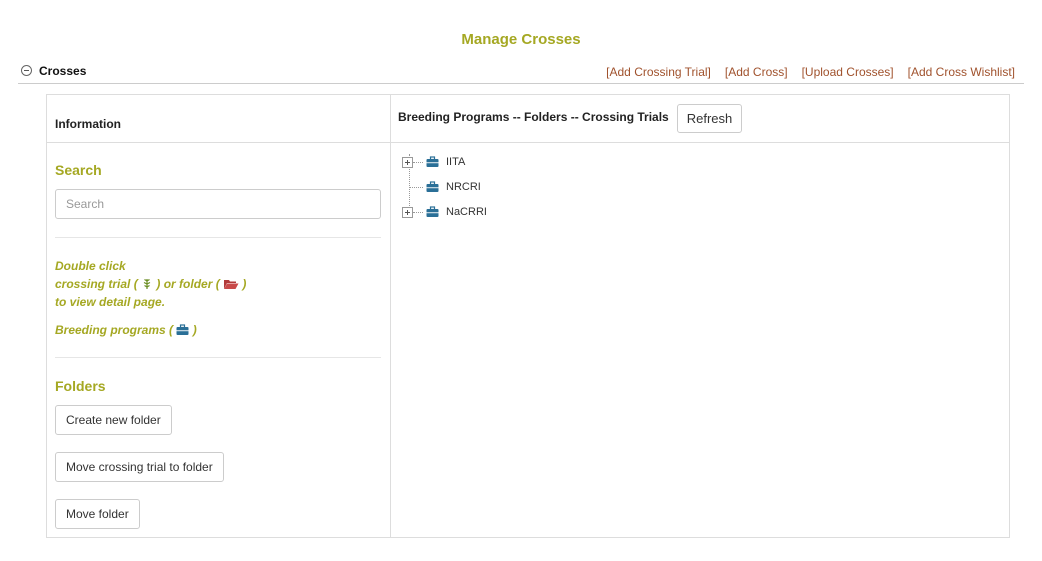 This screenshot has width=1042, height=561. What do you see at coordinates (113, 420) in the screenshot?
I see `create-folder-button: Create new folder` at bounding box center [113, 420].